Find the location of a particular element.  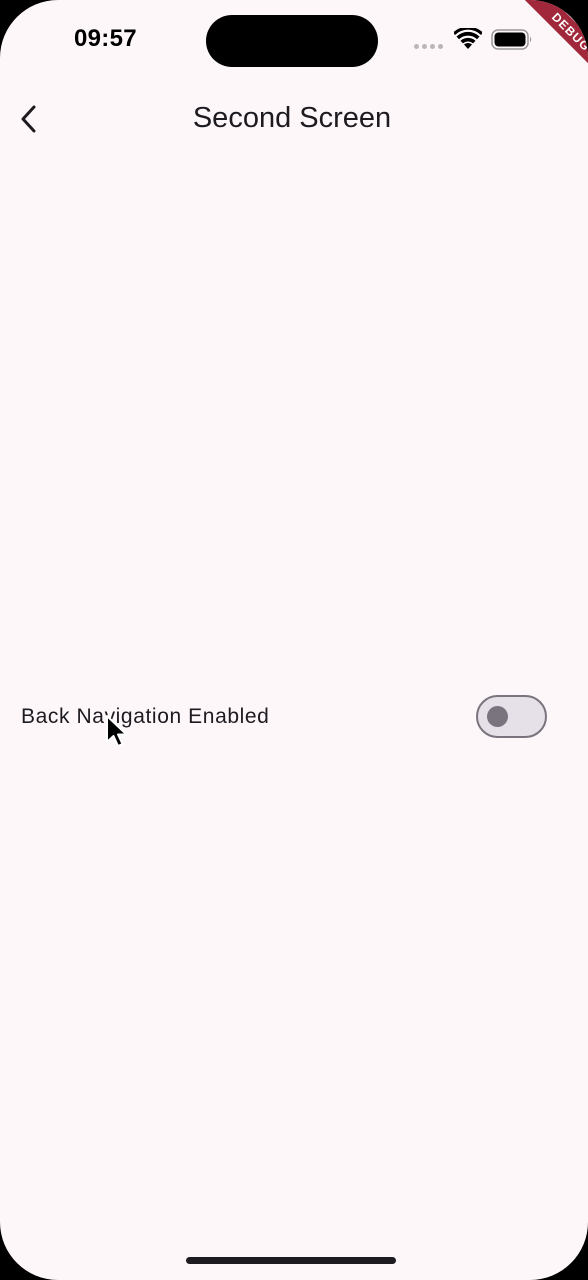

back-navigation-toggle is located at coordinates (511, 716).